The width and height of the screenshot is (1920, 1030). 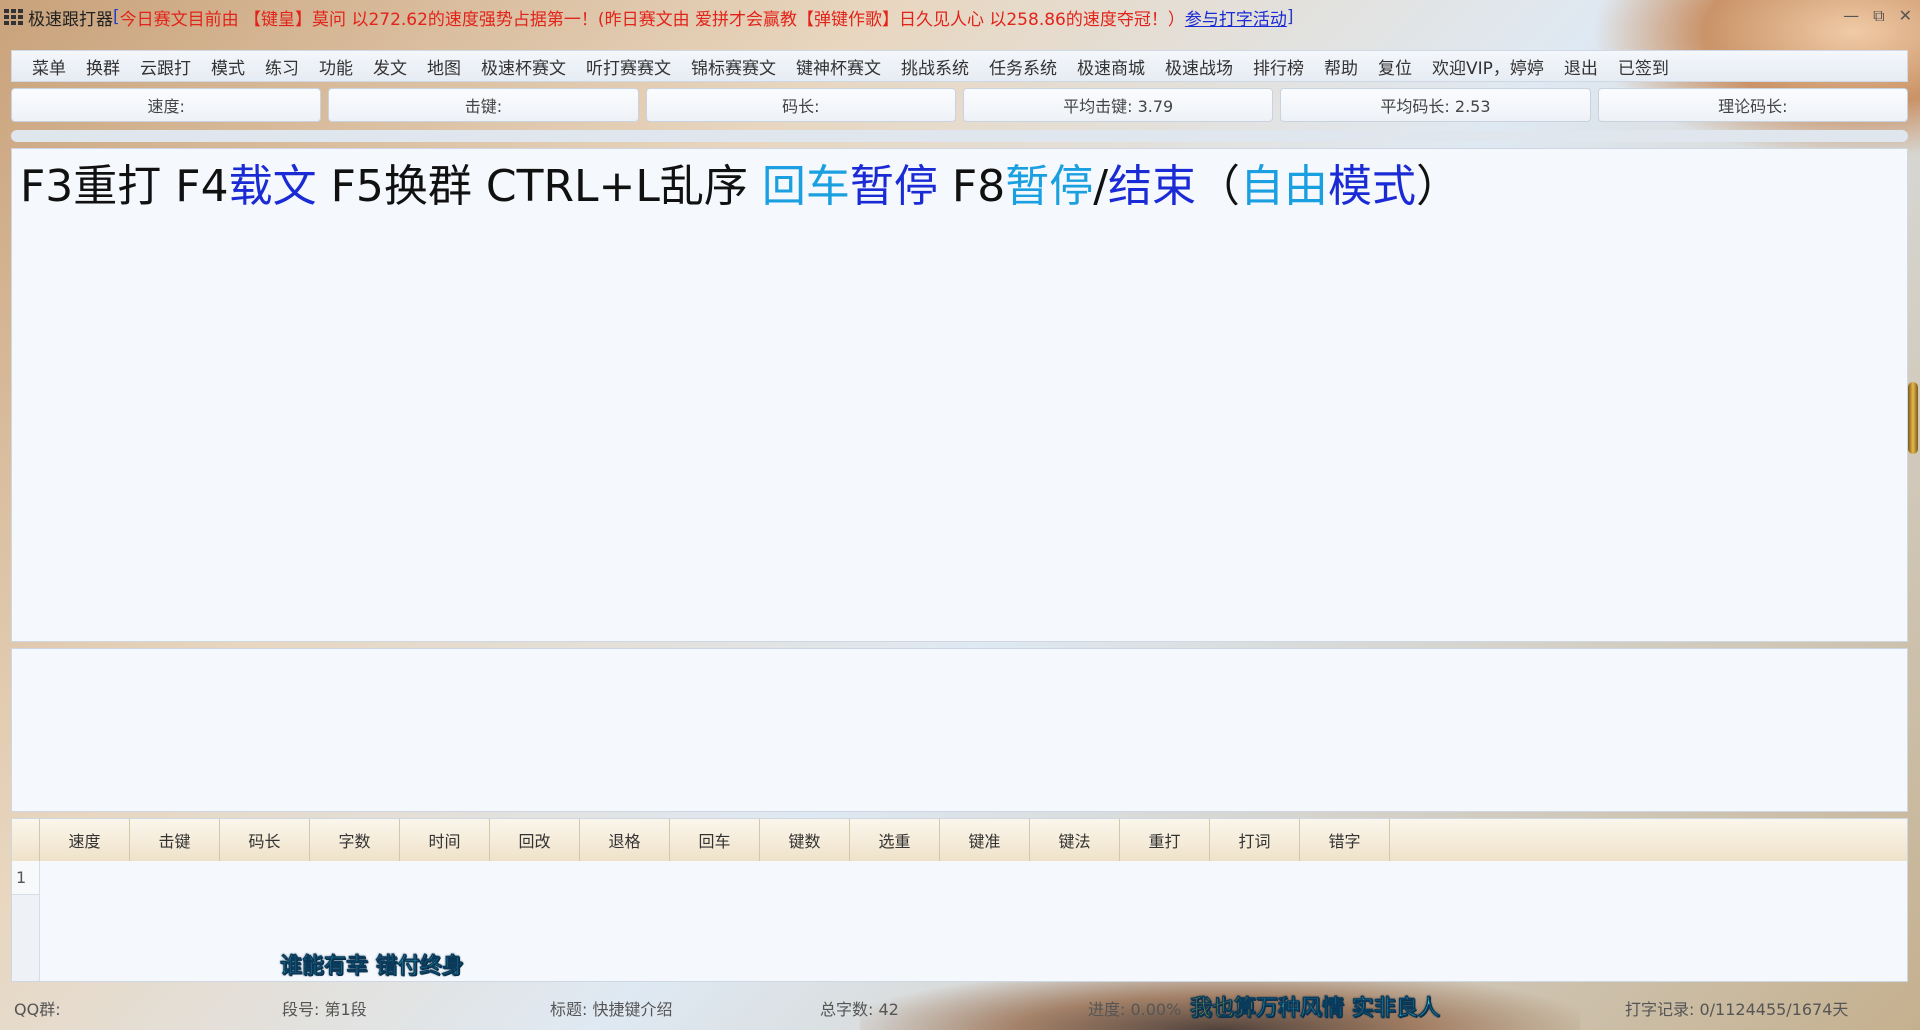 What do you see at coordinates (1488, 66) in the screenshot?
I see `menu-item-welcome-user: 欢迎VIP，婷婷` at bounding box center [1488, 66].